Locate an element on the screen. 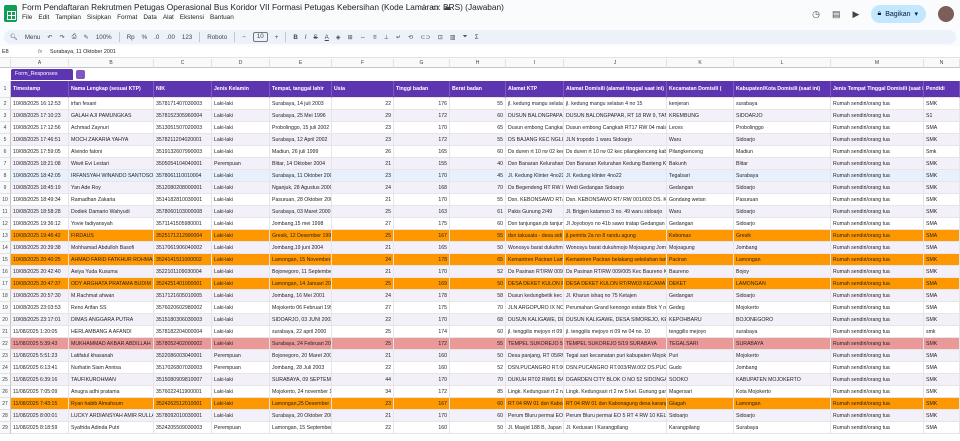  column-header-h: H is located at coordinates (478, 63).